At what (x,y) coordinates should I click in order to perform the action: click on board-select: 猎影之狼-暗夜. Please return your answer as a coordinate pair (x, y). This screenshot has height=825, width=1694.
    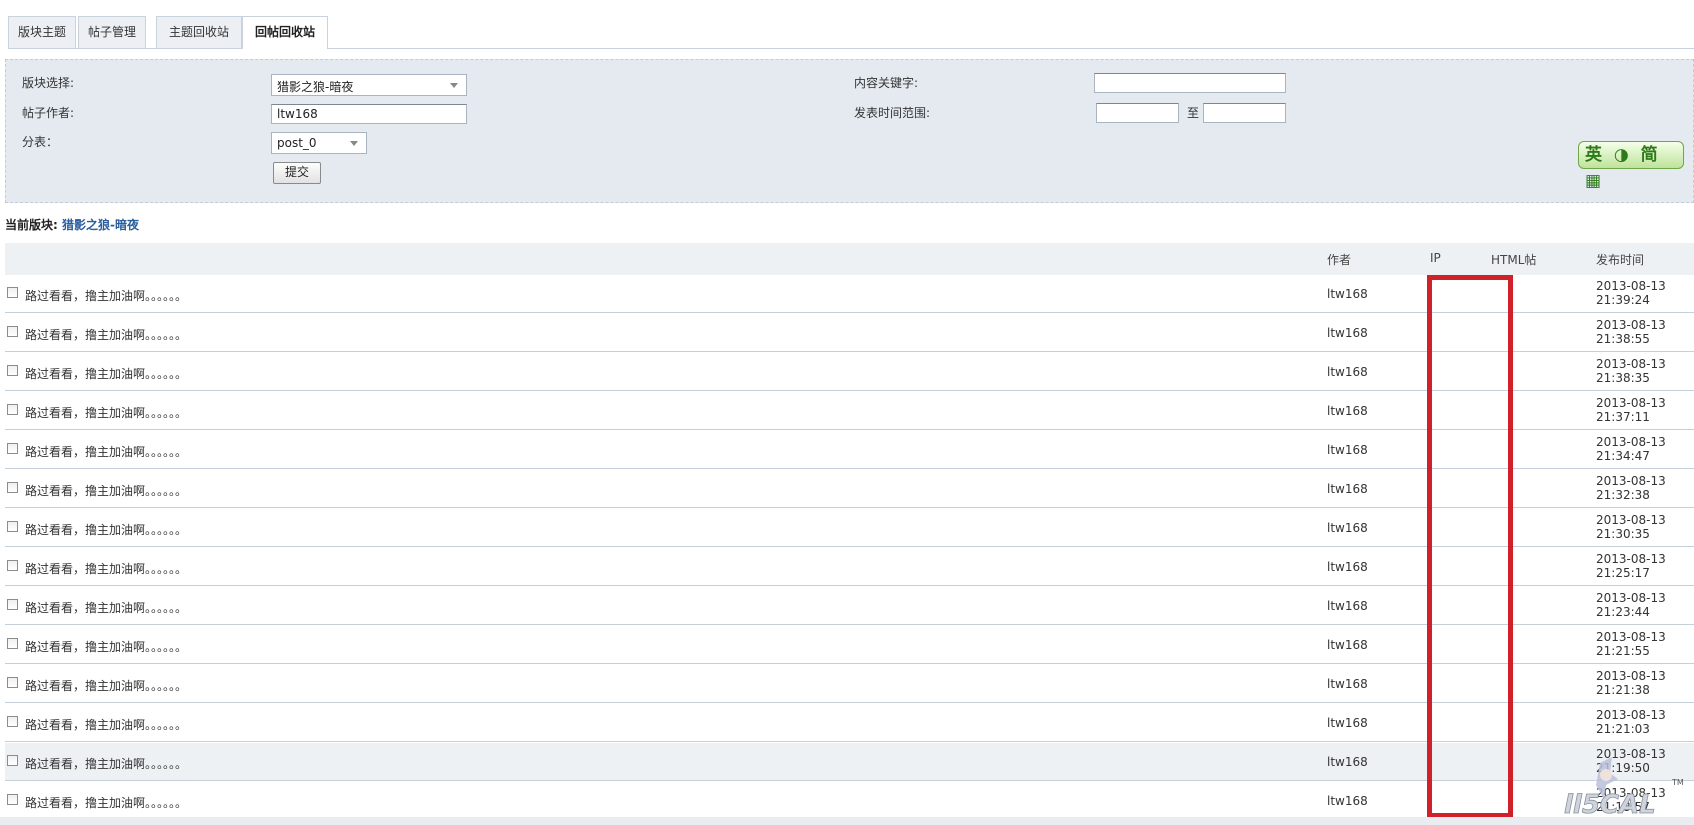
    Looking at the image, I should click on (369, 85).